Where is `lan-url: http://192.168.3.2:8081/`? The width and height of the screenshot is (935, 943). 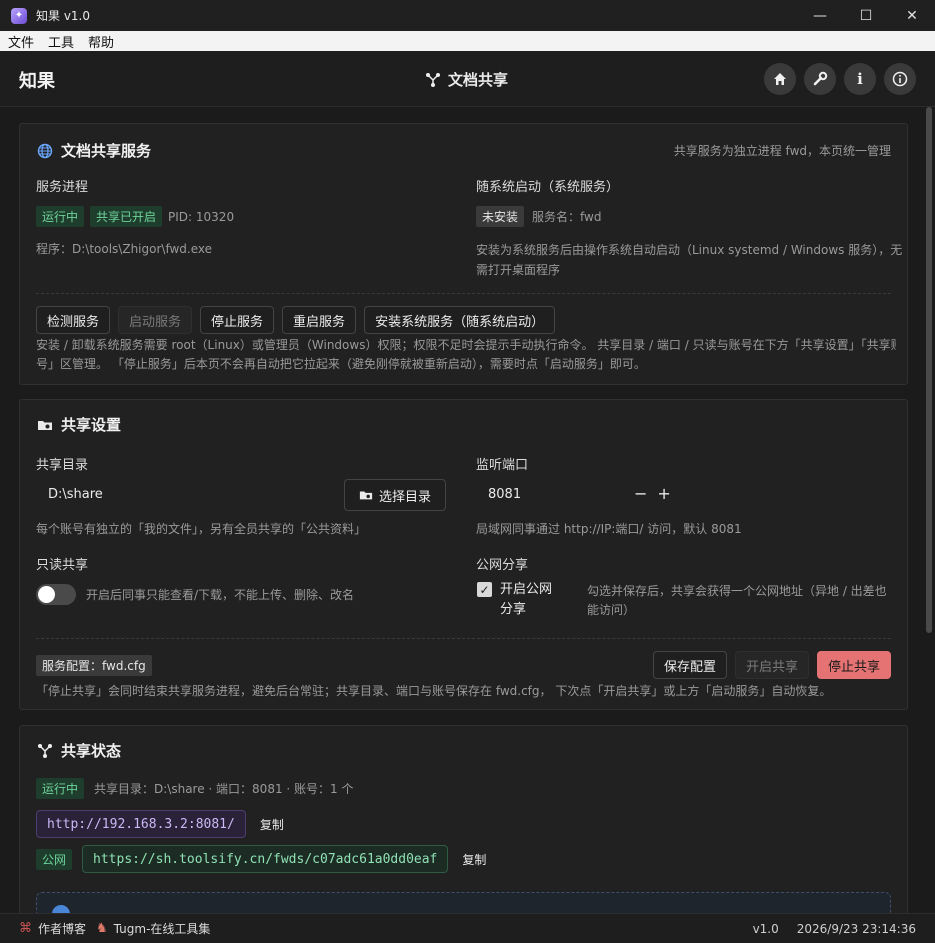
lan-url: http://192.168.3.2:8081/ is located at coordinates (141, 824).